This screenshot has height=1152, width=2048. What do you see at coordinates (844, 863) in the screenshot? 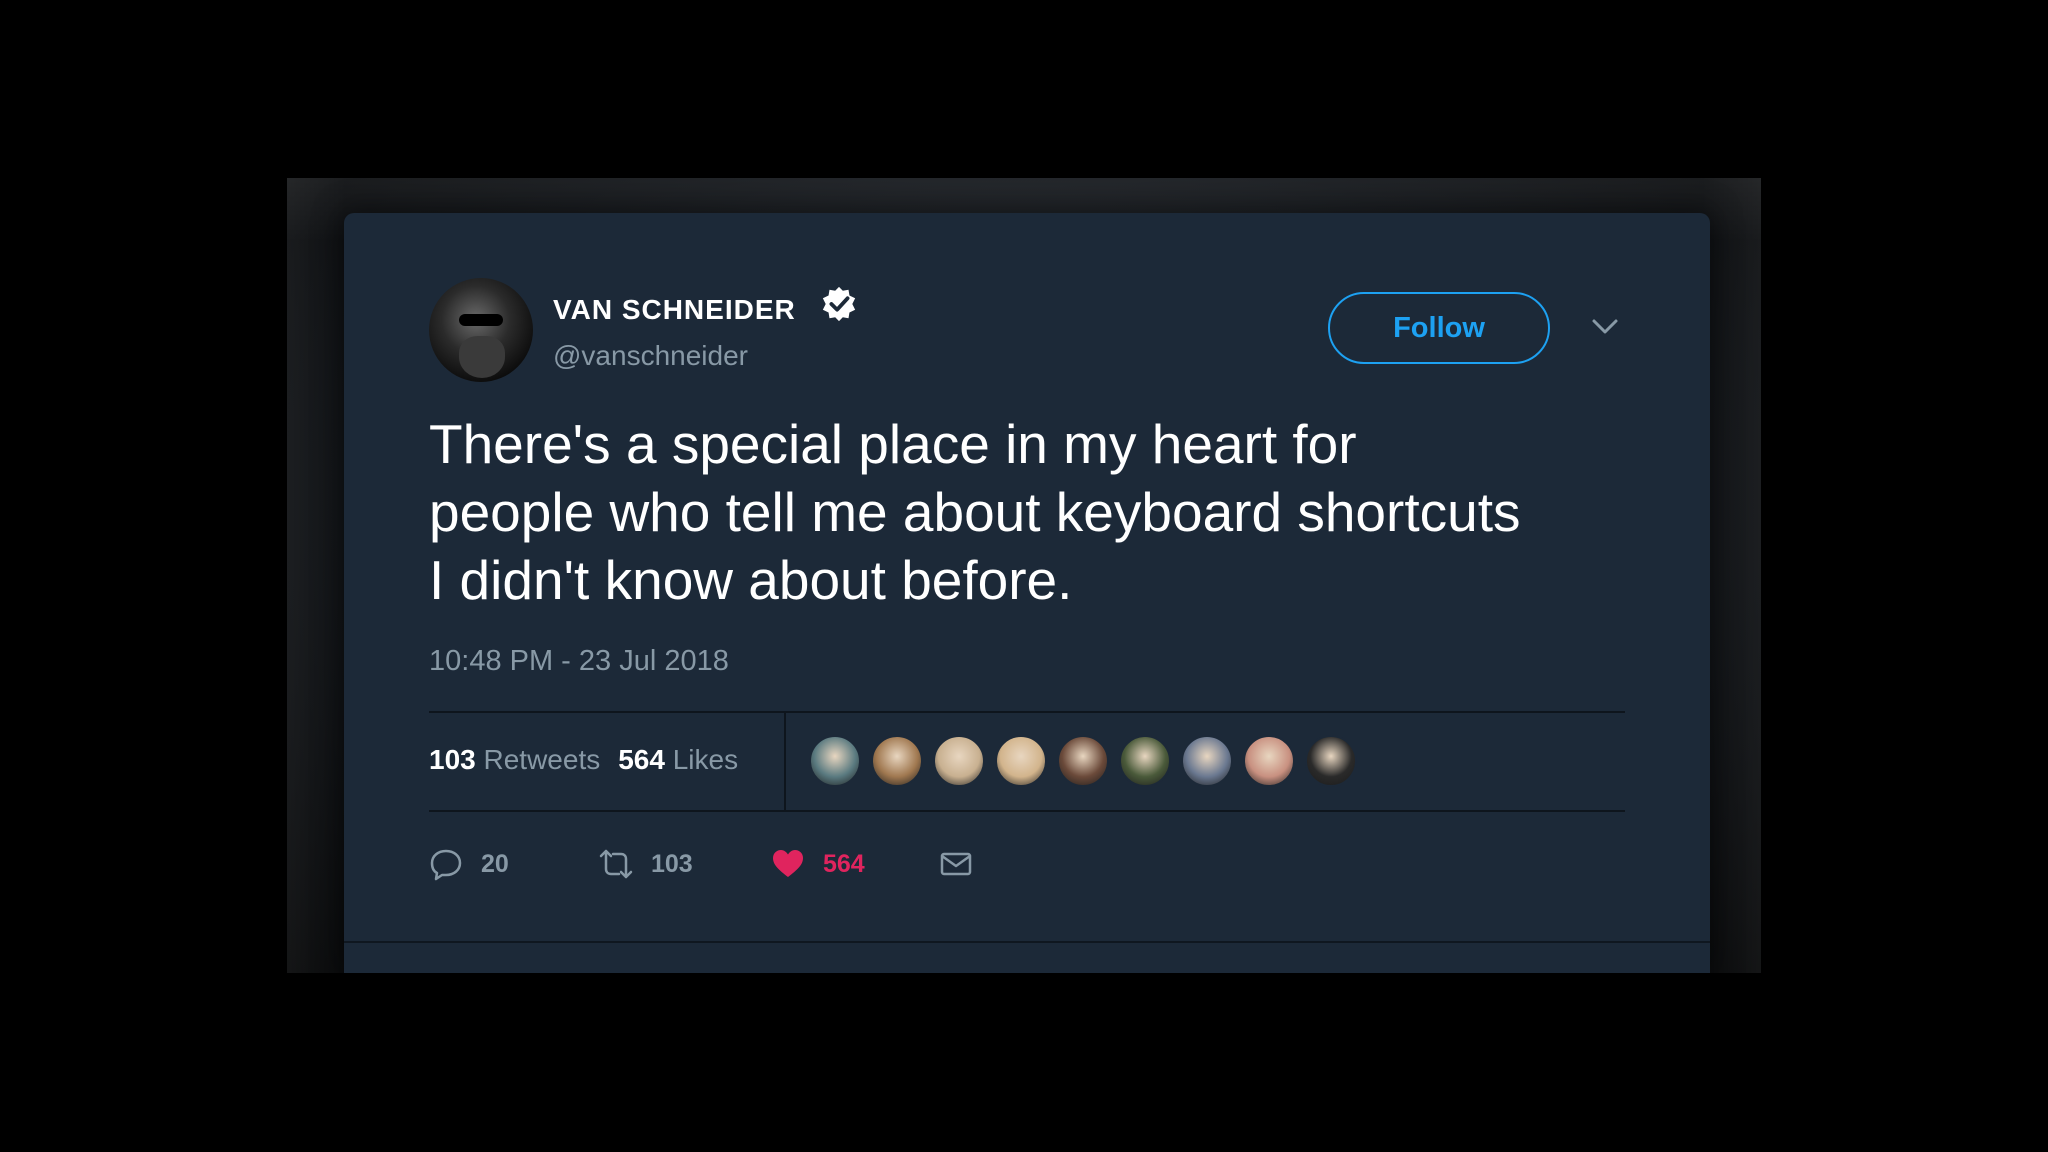
I see `like-count: 564` at bounding box center [844, 863].